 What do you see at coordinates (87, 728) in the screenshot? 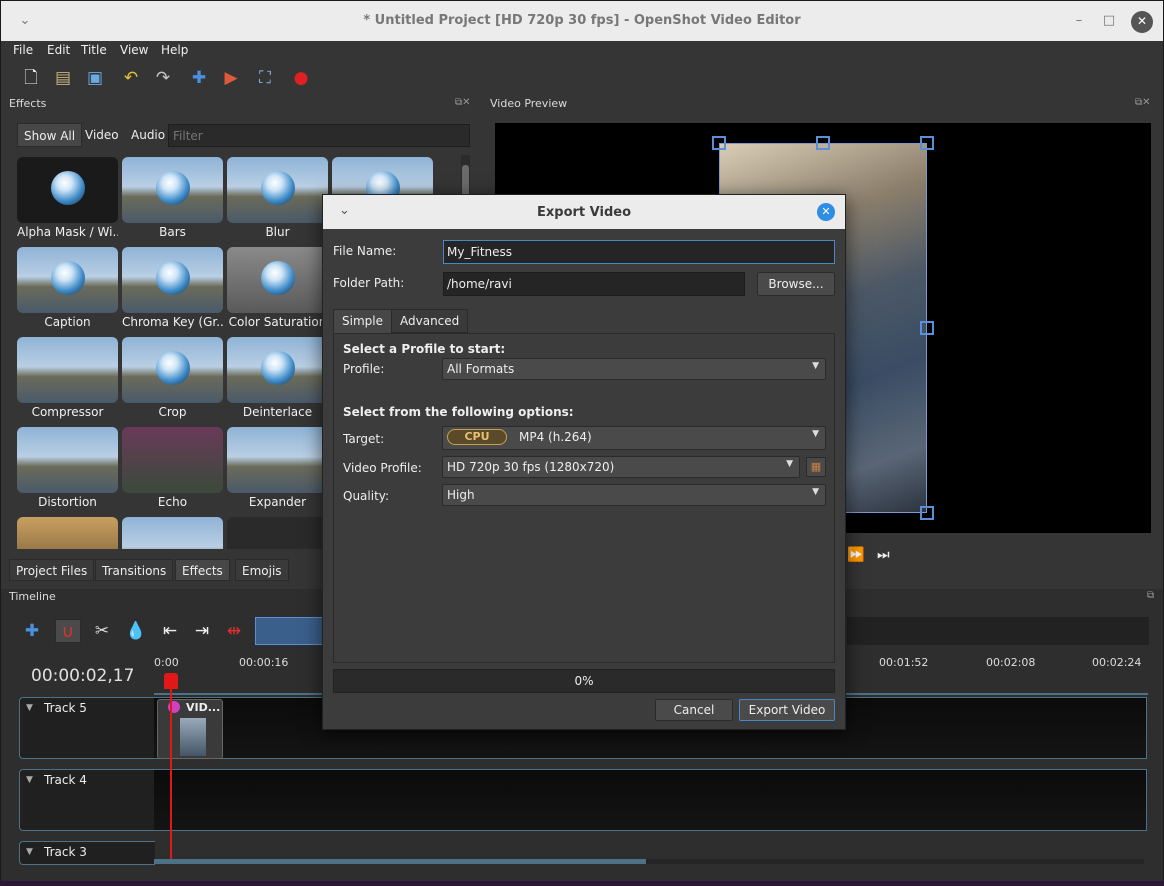
I see `track-header: Track 5 ▼` at bounding box center [87, 728].